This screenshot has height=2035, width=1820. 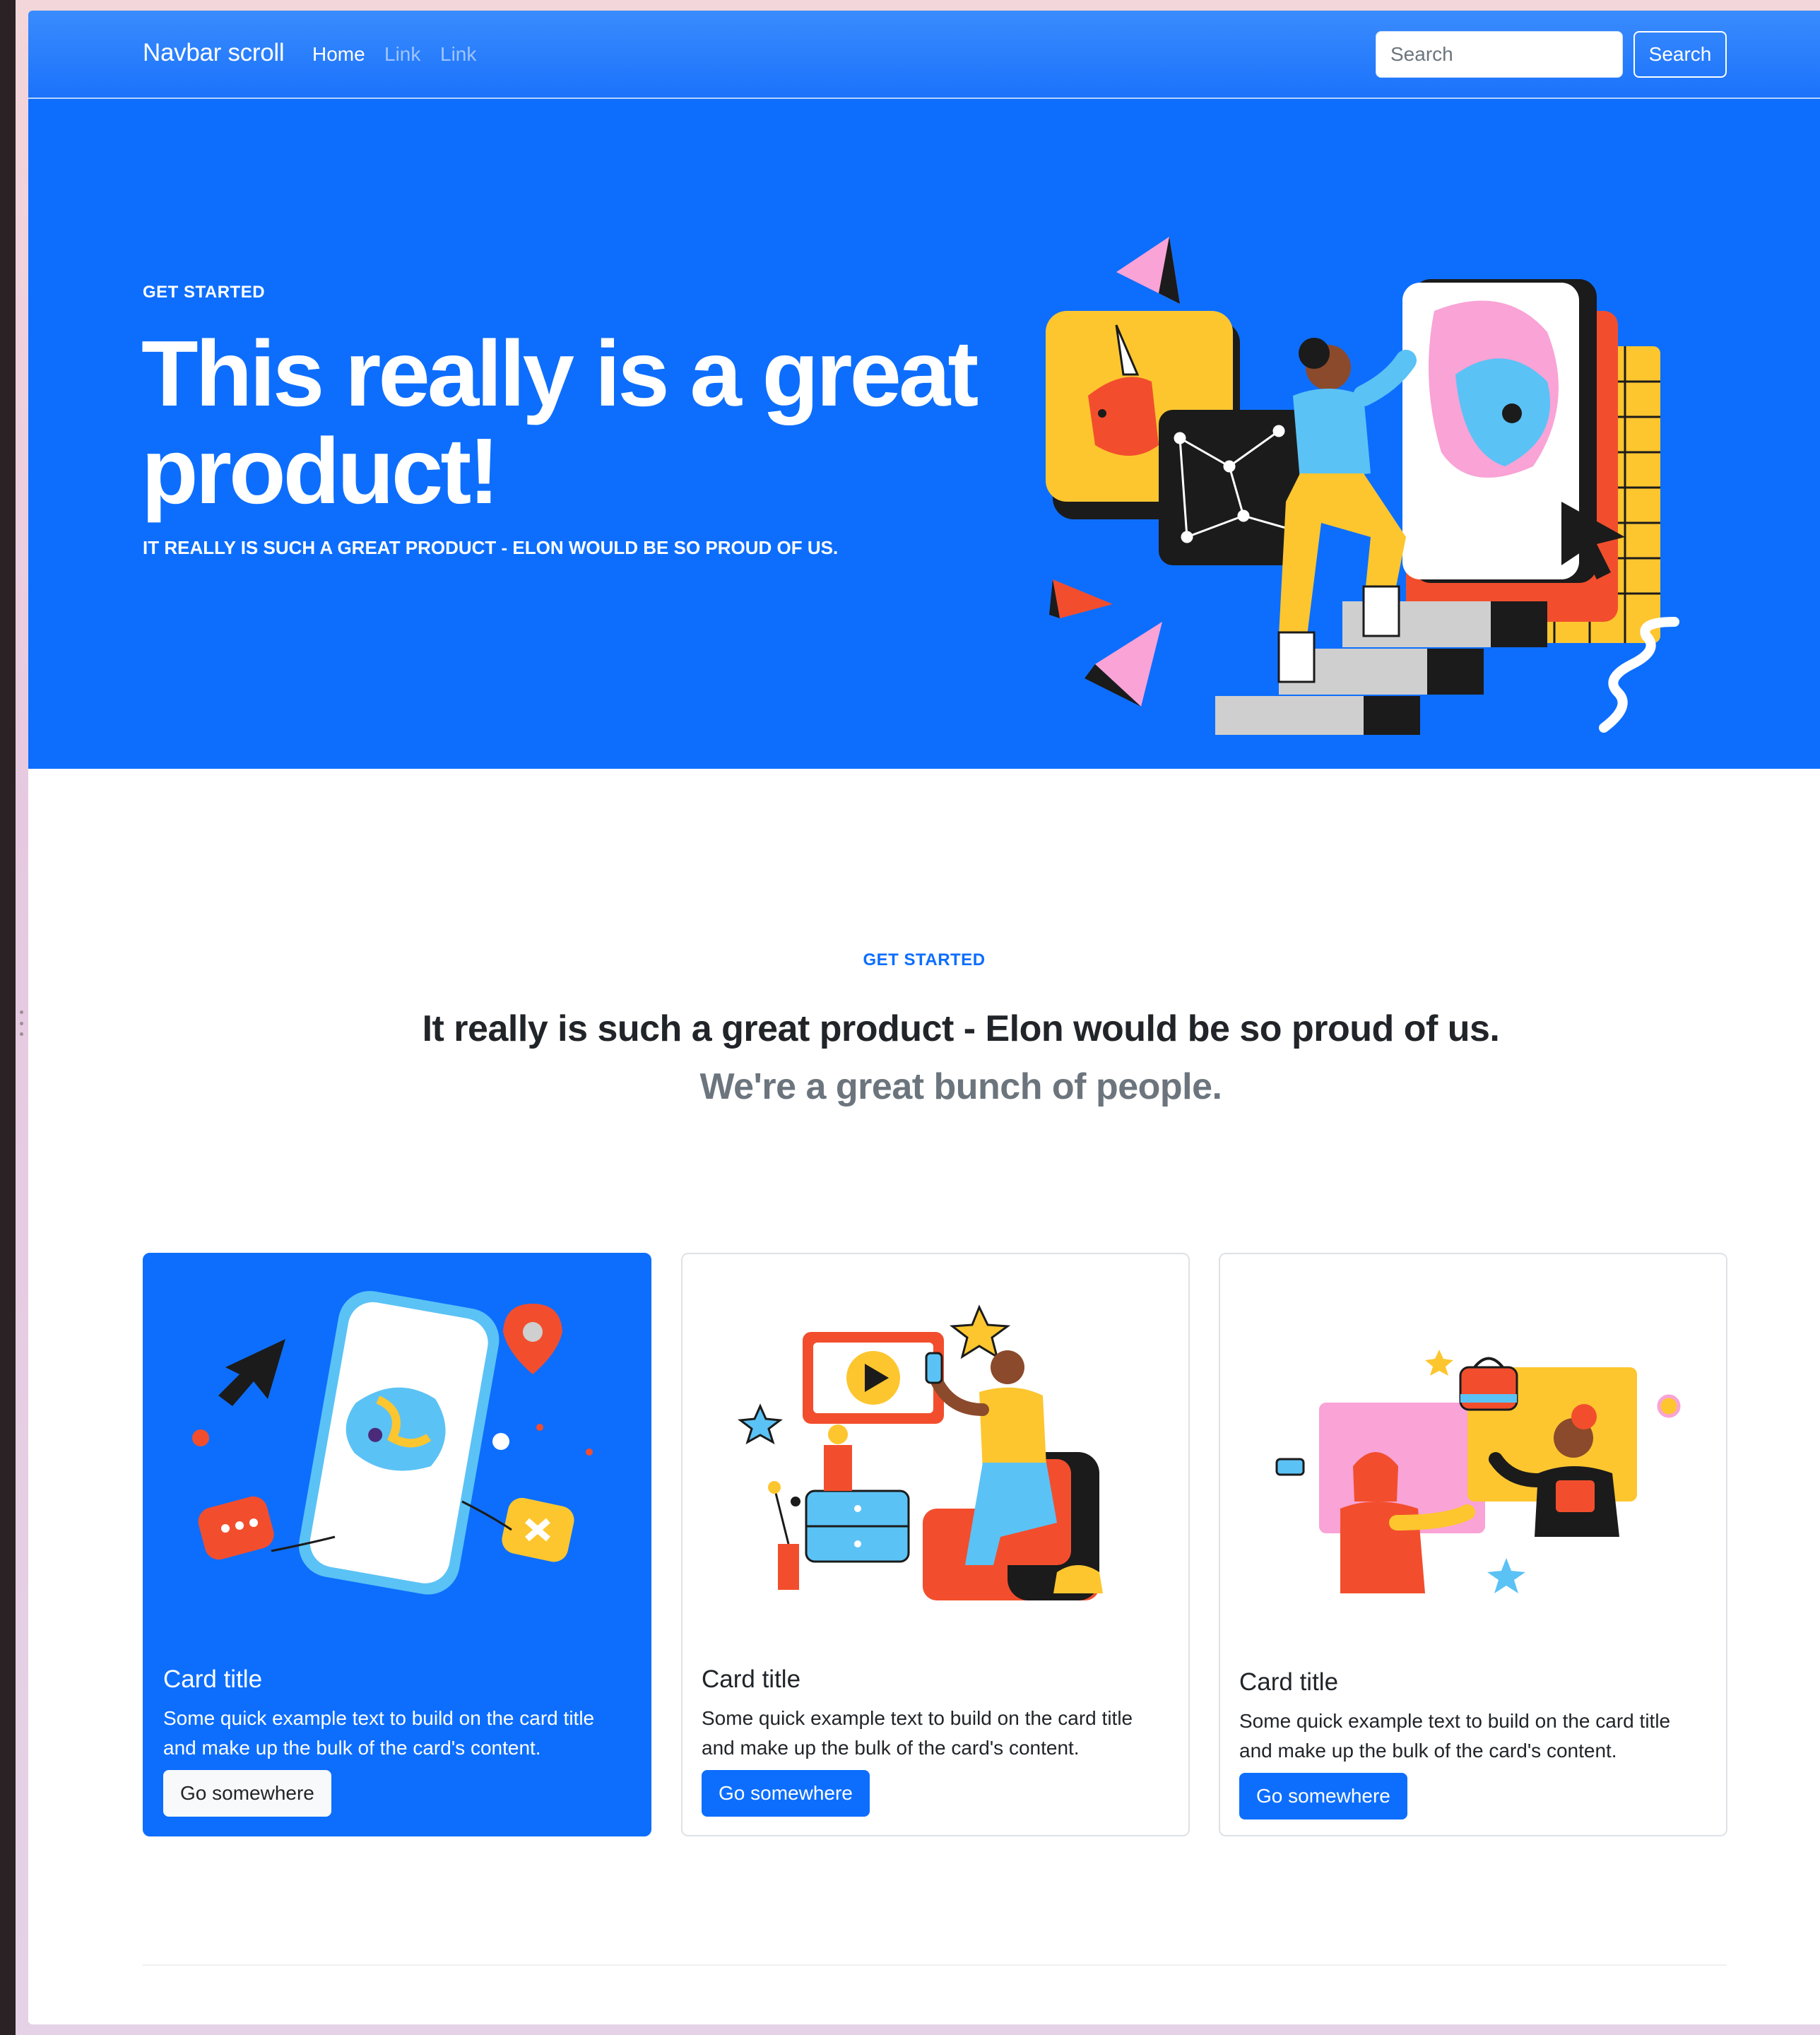 I want to click on window-resize-grip, so click(x=21, y=1023).